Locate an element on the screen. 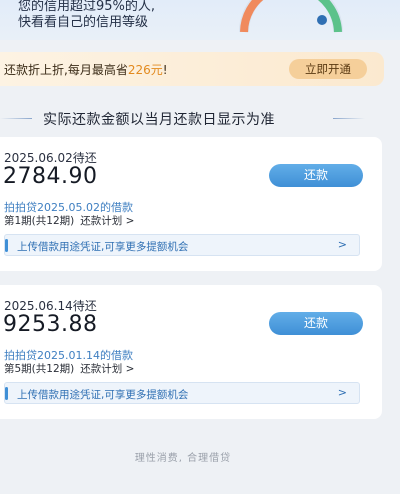 The height and width of the screenshot is (494, 400). period-label: 第5期(共12期) is located at coordinates (39, 369).